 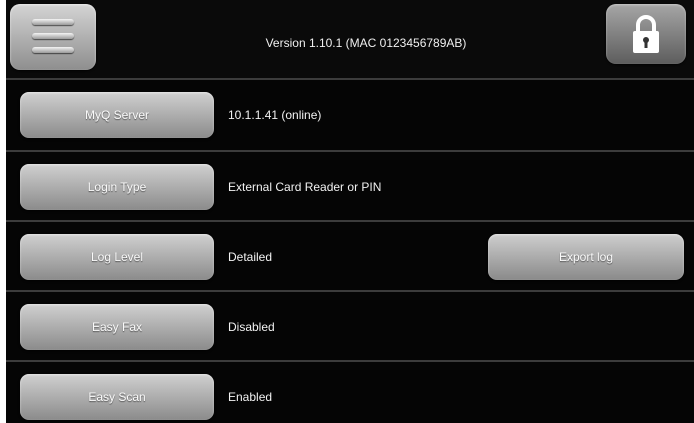 What do you see at coordinates (117, 187) in the screenshot?
I see `login-type-button: Login Type` at bounding box center [117, 187].